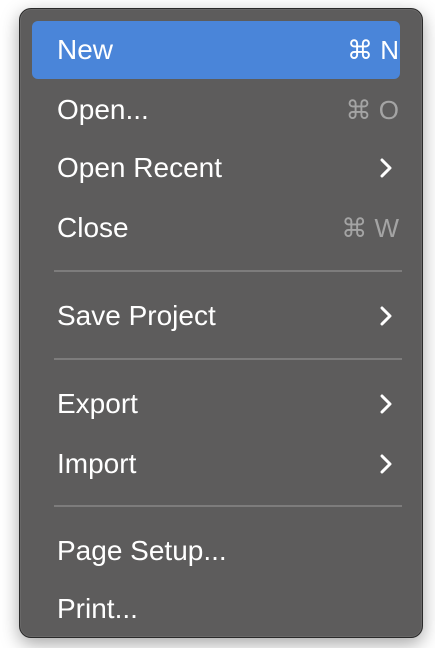 The height and width of the screenshot is (648, 435). I want to click on menu-item-save-project: Save Project, so click(216, 316).